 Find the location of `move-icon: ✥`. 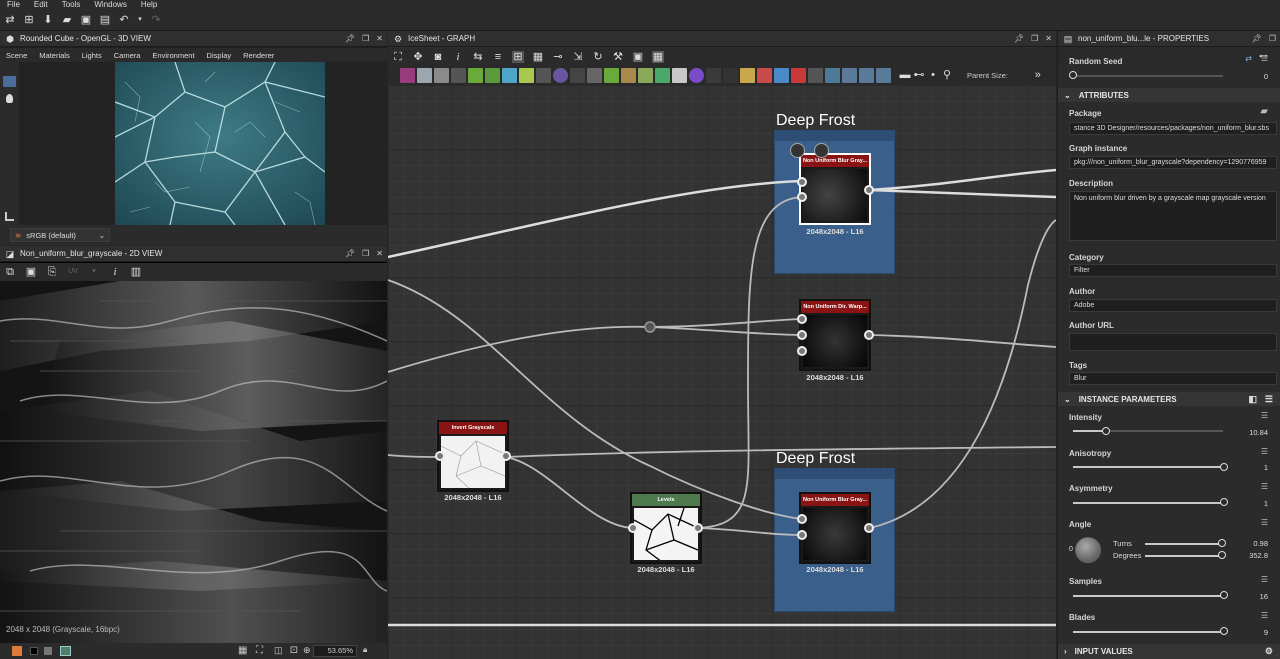

move-icon: ✥ is located at coordinates (418, 57).